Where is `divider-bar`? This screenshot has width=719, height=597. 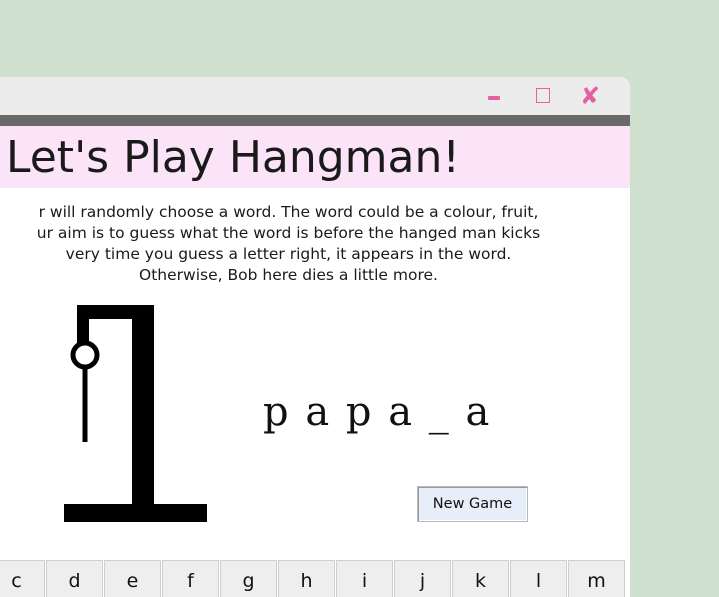 divider-bar is located at coordinates (315, 120).